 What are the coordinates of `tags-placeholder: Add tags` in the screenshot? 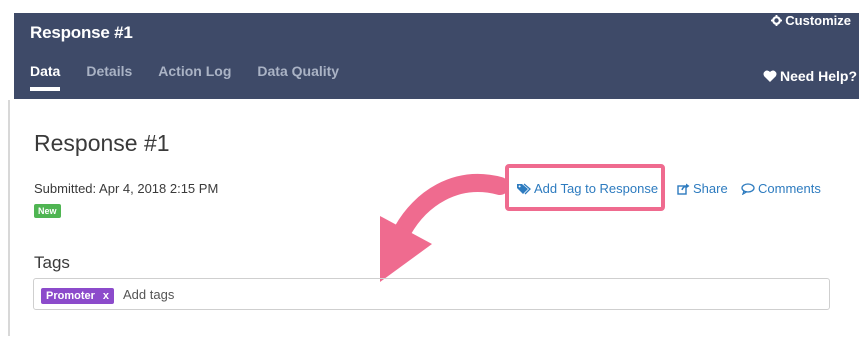 It's located at (149, 294).